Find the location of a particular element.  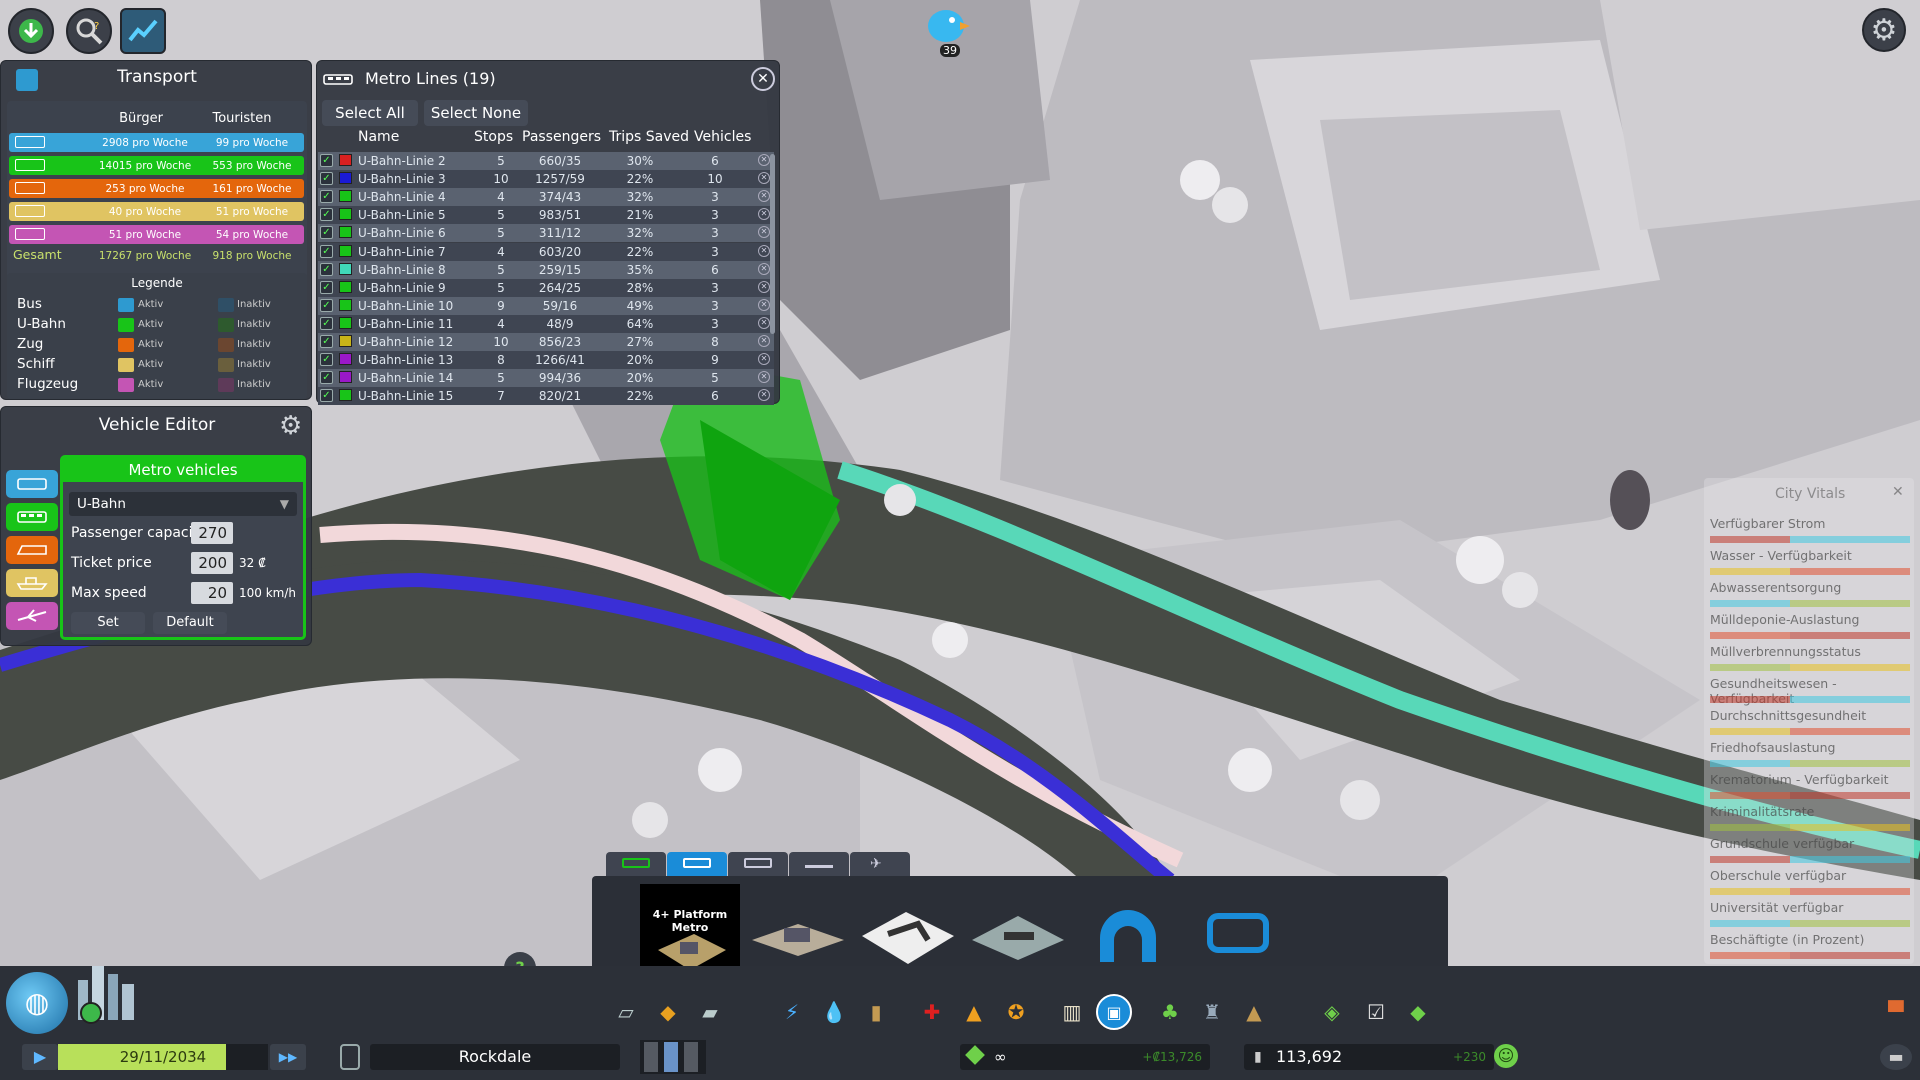

metro-line-row: ✓ U-Bahn-Linie 5 5 983/51 21% 3 ✕ is located at coordinates (546, 215).